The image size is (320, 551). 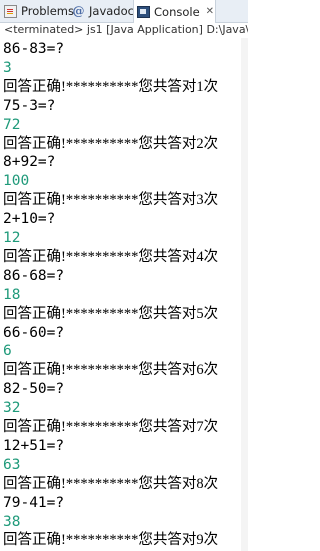 What do you see at coordinates (177, 11) in the screenshot?
I see `tab-console-label: Console` at bounding box center [177, 11].